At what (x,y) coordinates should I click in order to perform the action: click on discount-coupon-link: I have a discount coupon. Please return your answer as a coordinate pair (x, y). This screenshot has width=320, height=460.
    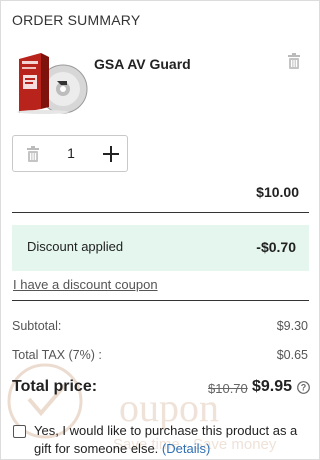
    Looking at the image, I should click on (85, 284).